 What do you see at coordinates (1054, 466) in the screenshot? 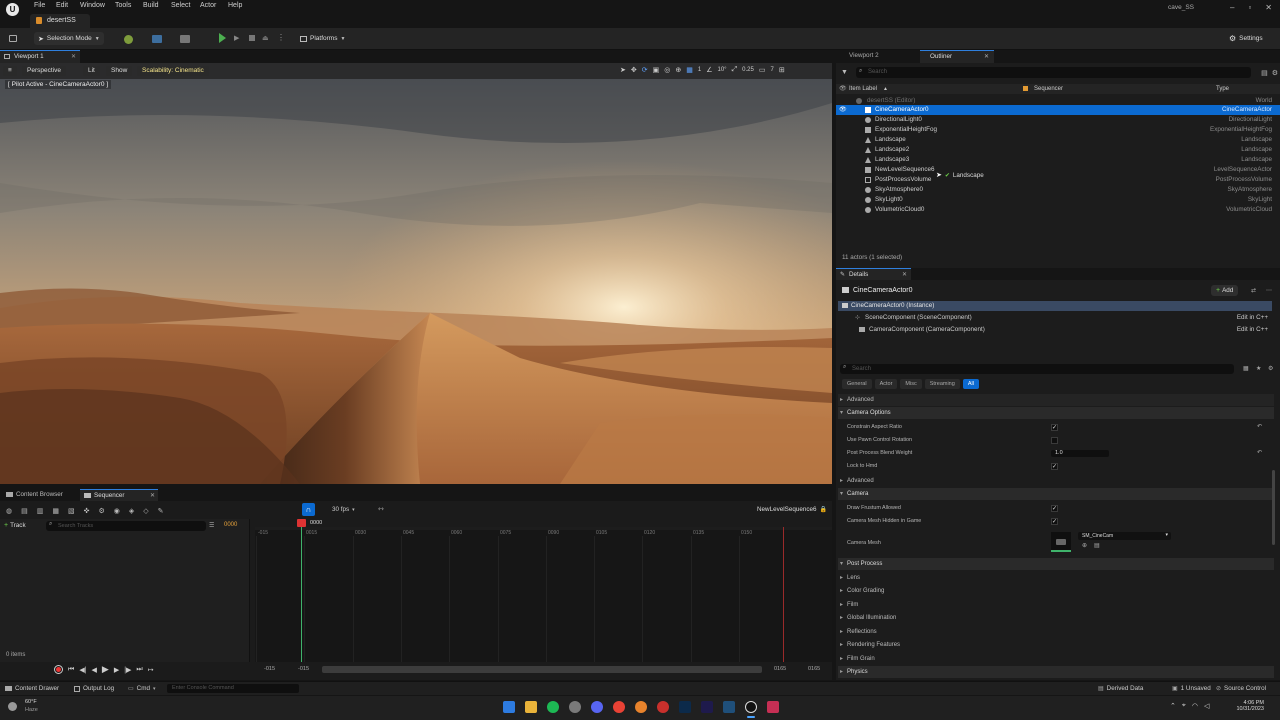
I see `lock-hmd-checkbox: ✓` at bounding box center [1054, 466].